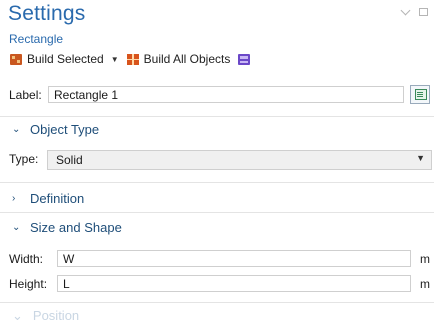 This screenshot has height=324, width=434. I want to click on section-definition-label: Definition, so click(57, 198).